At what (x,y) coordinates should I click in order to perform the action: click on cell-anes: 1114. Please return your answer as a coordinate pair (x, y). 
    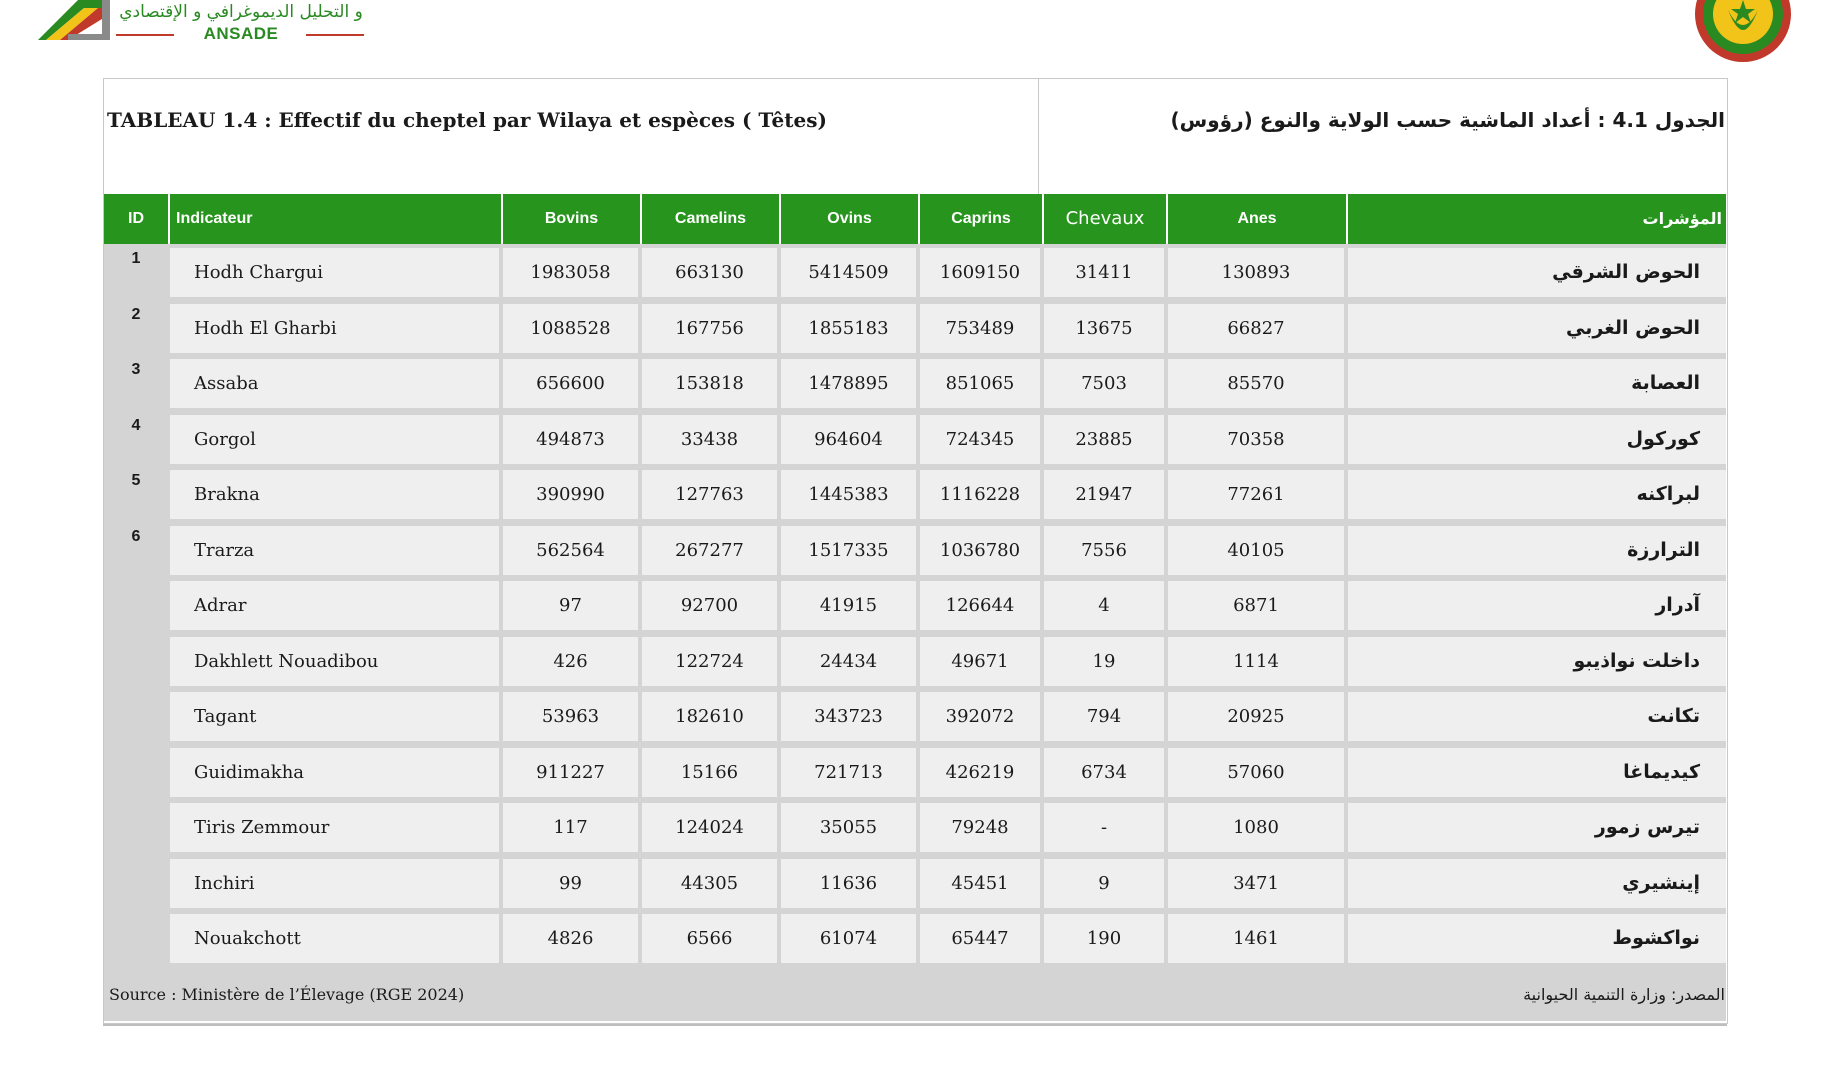
    Looking at the image, I should click on (1256, 661).